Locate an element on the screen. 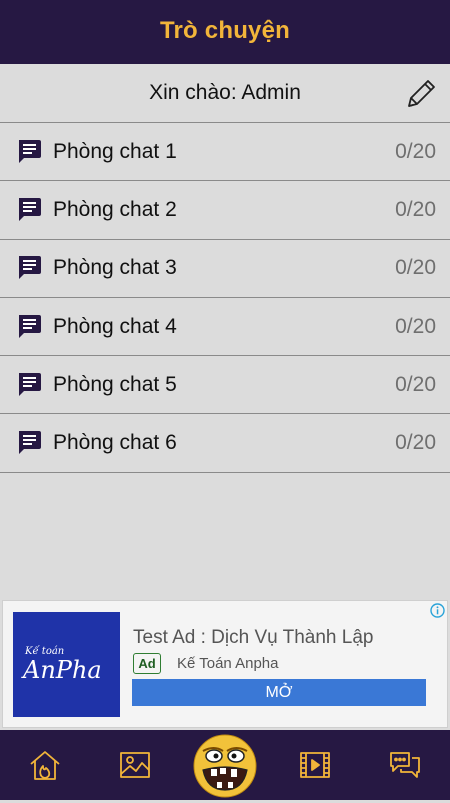 The image size is (450, 803). app-header: Trò chuyện is located at coordinates (225, 32).